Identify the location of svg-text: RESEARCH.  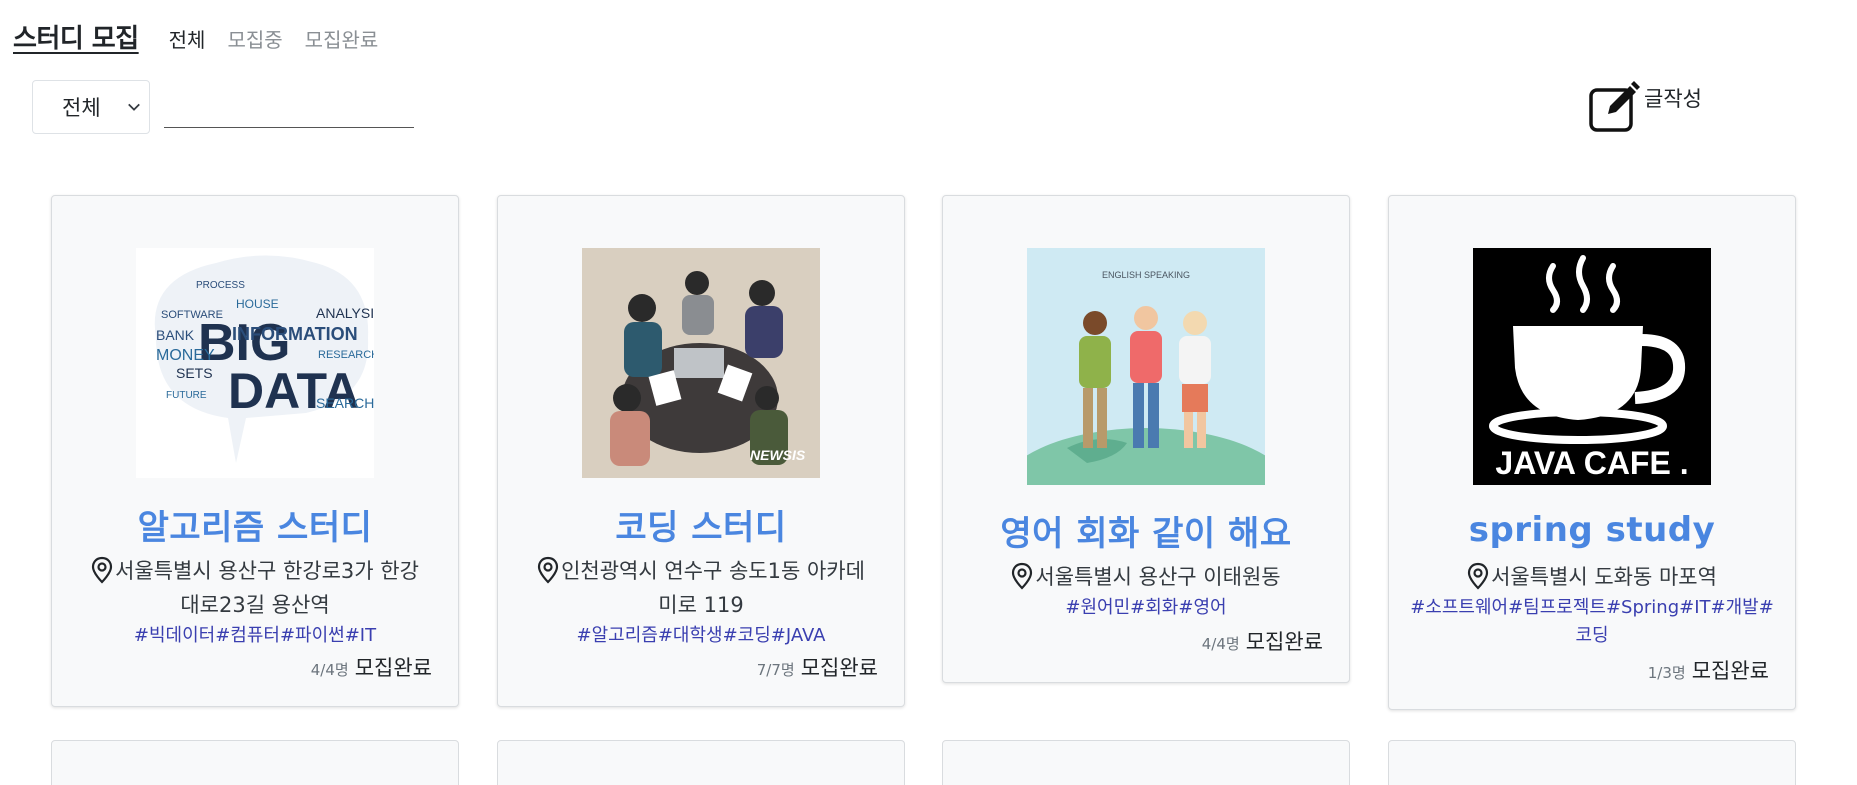
(346, 355).